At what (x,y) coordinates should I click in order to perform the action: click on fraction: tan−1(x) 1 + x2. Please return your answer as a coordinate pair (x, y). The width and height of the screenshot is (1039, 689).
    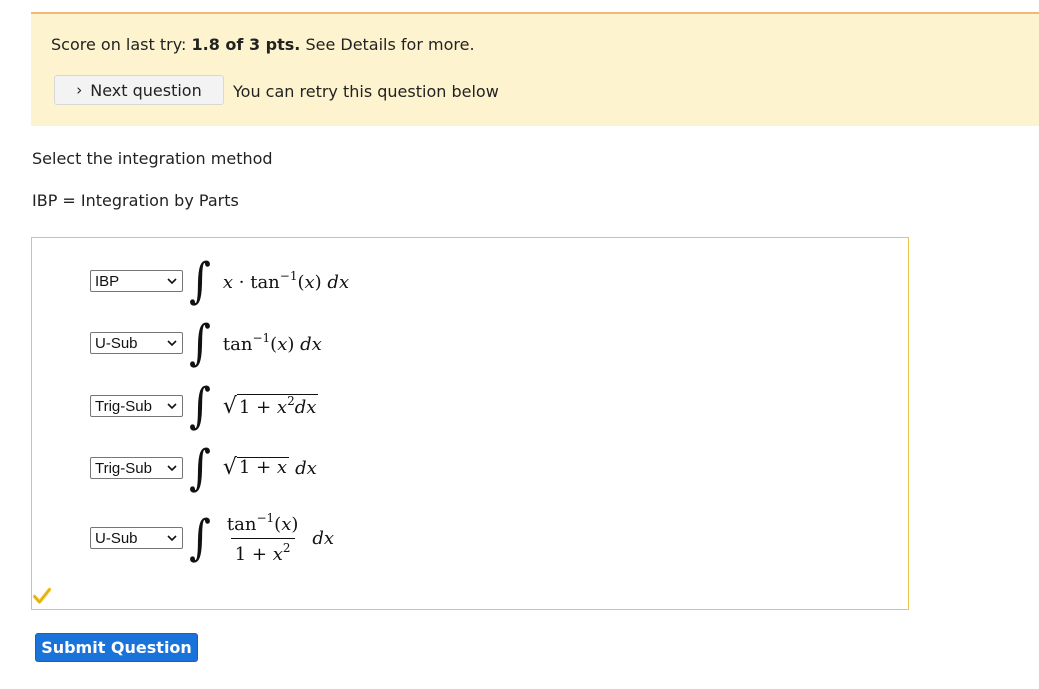
    Looking at the image, I should click on (262, 538).